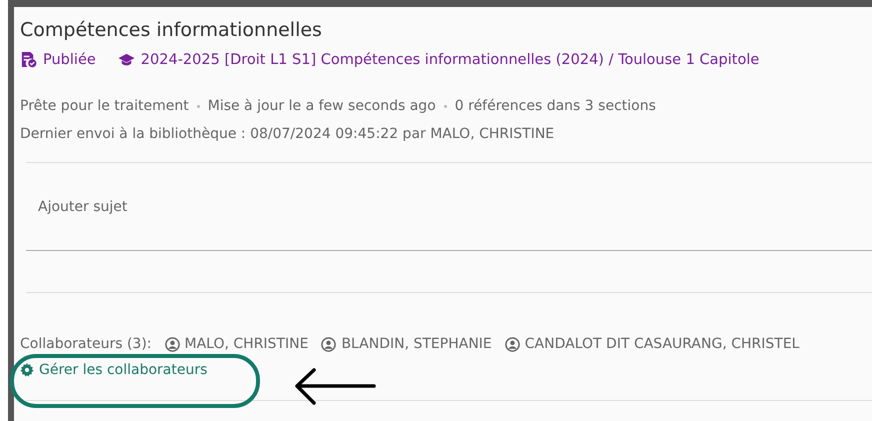 This screenshot has height=421, width=872. I want to click on collaborator-name: MALO, CHRISTINE, so click(246, 344).